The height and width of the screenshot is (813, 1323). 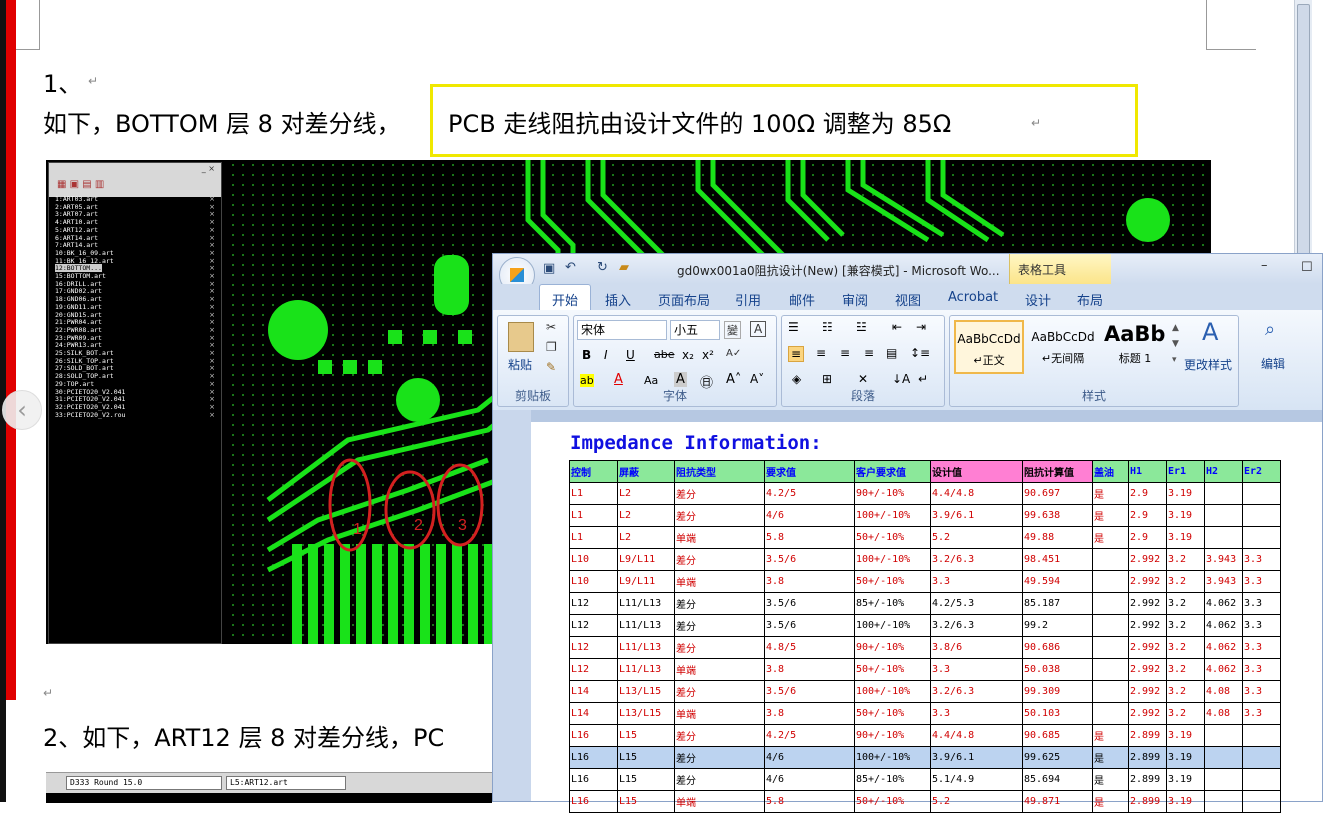 What do you see at coordinates (891, 353) in the screenshot?
I see `distributed-icon: ▤` at bounding box center [891, 353].